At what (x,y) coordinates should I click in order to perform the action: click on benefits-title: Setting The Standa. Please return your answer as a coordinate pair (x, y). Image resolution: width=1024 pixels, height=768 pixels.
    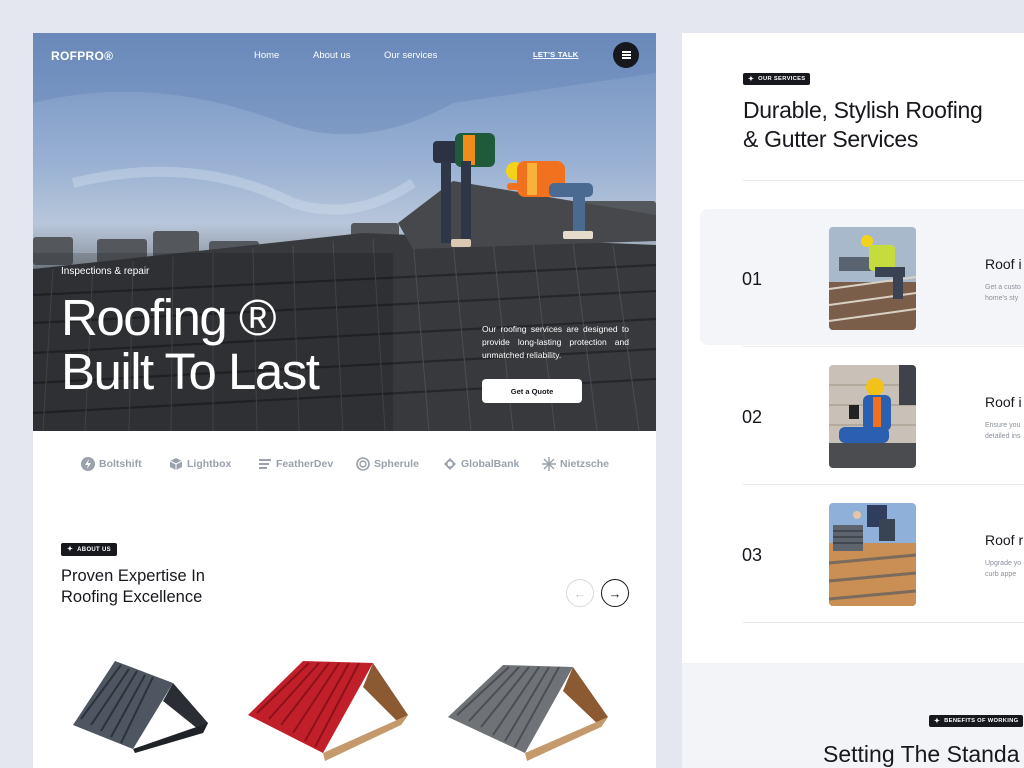
    Looking at the image, I should click on (921, 754).